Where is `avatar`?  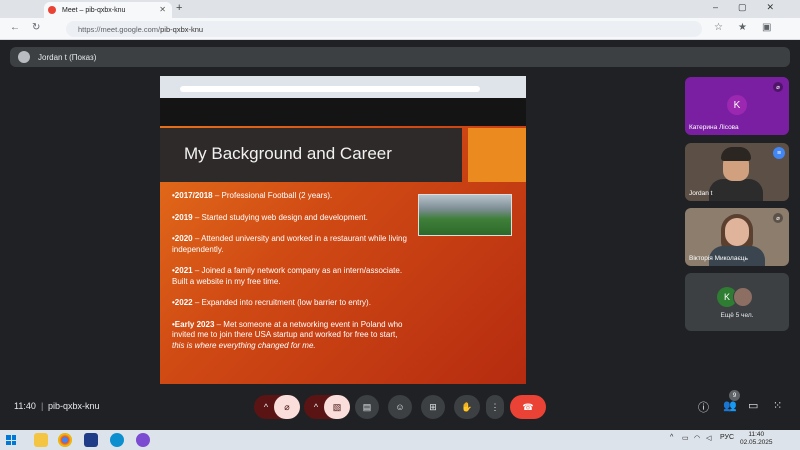 avatar is located at coordinates (743, 297).